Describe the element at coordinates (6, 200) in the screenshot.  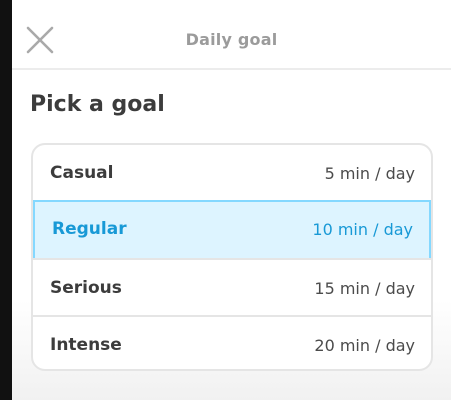
I see `device-frame-edge` at that location.